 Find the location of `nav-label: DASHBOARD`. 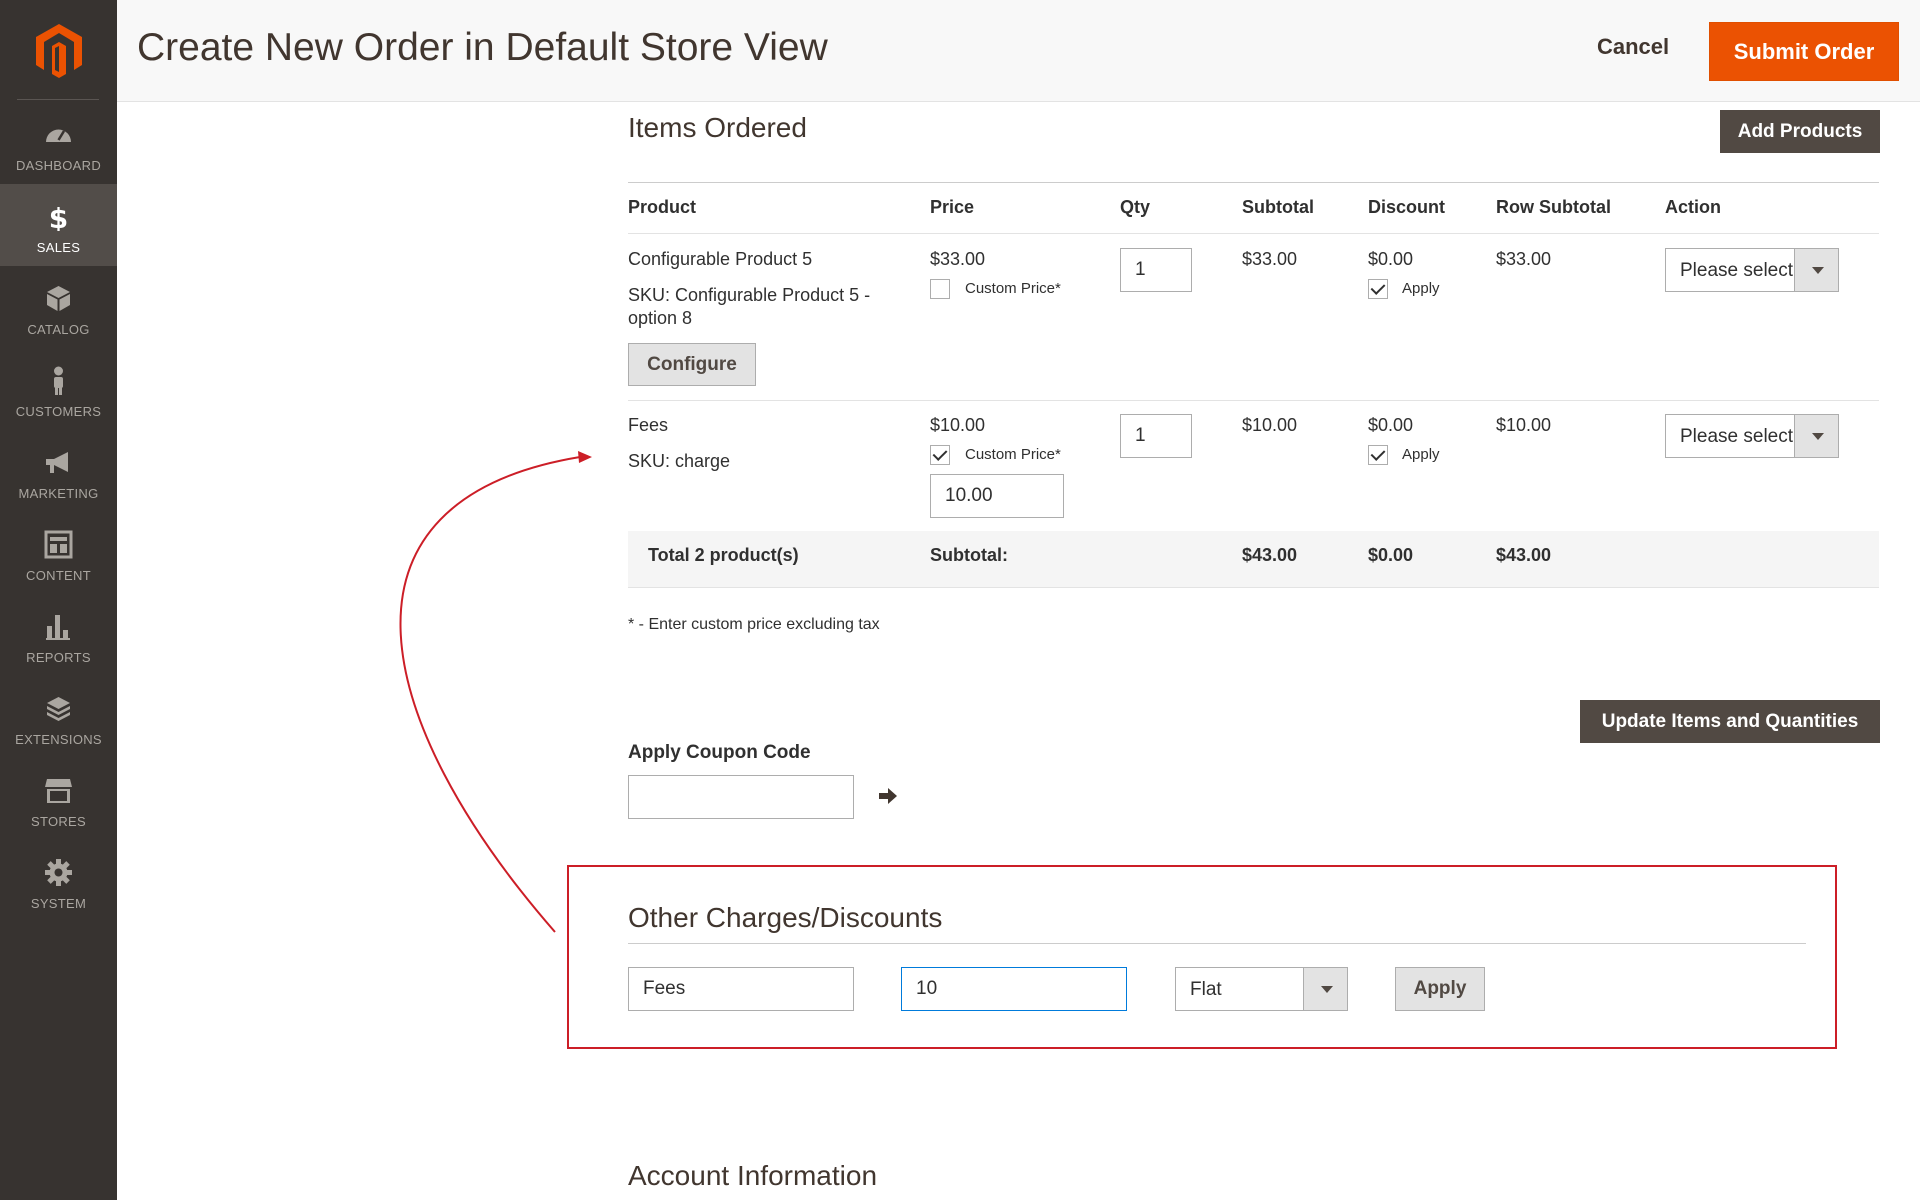

nav-label: DASHBOARD is located at coordinates (58, 165).